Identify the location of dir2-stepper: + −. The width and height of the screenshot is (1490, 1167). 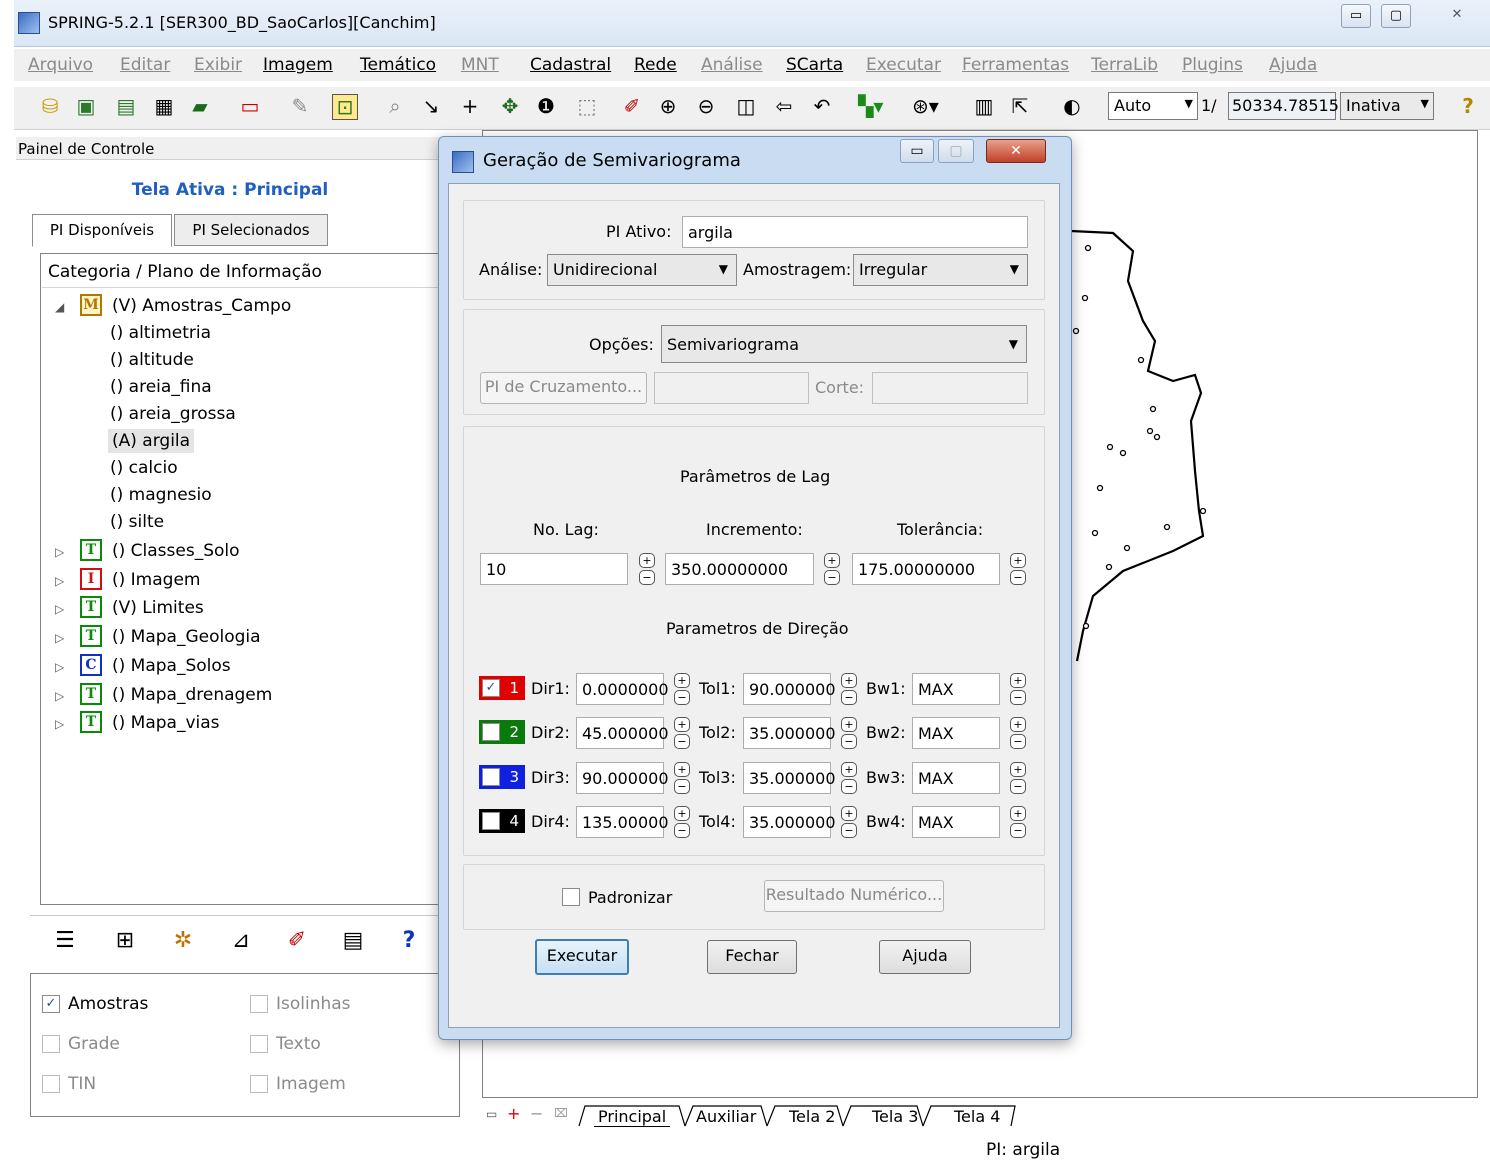
(682, 733).